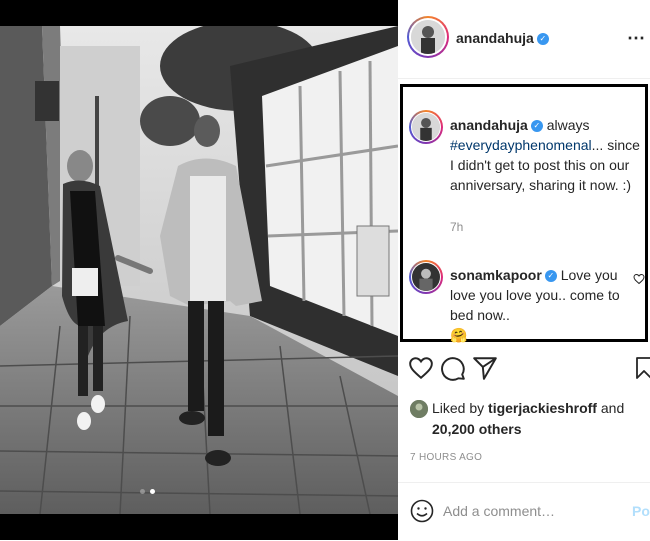 The image size is (650, 541). I want to click on author-avatar, so click(428, 37).